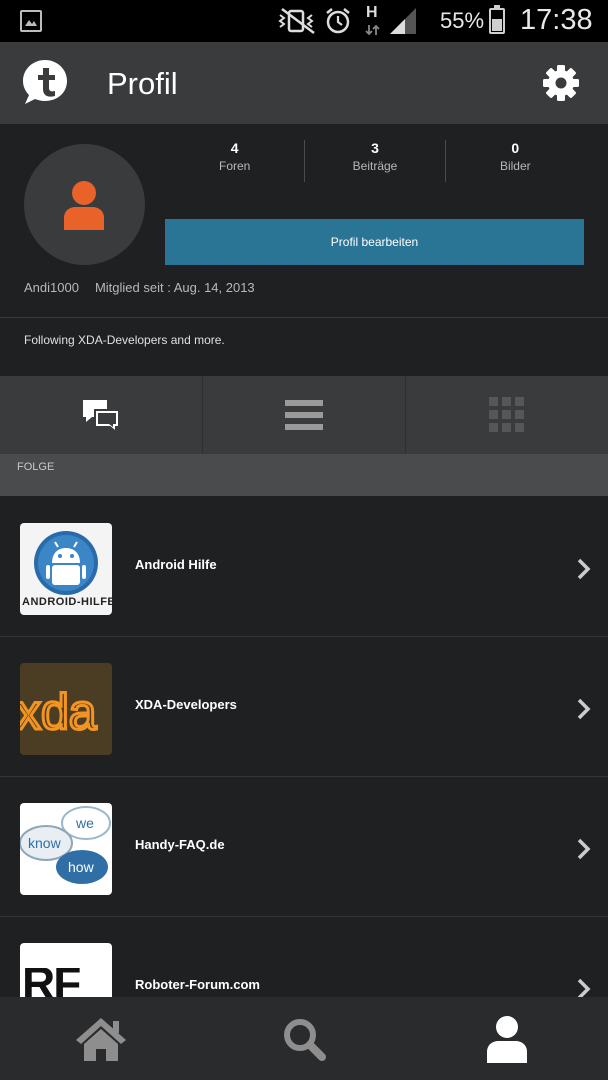 The width and height of the screenshot is (608, 1080). What do you see at coordinates (375, 166) in the screenshot?
I see `stat-label: Beiträge` at bounding box center [375, 166].